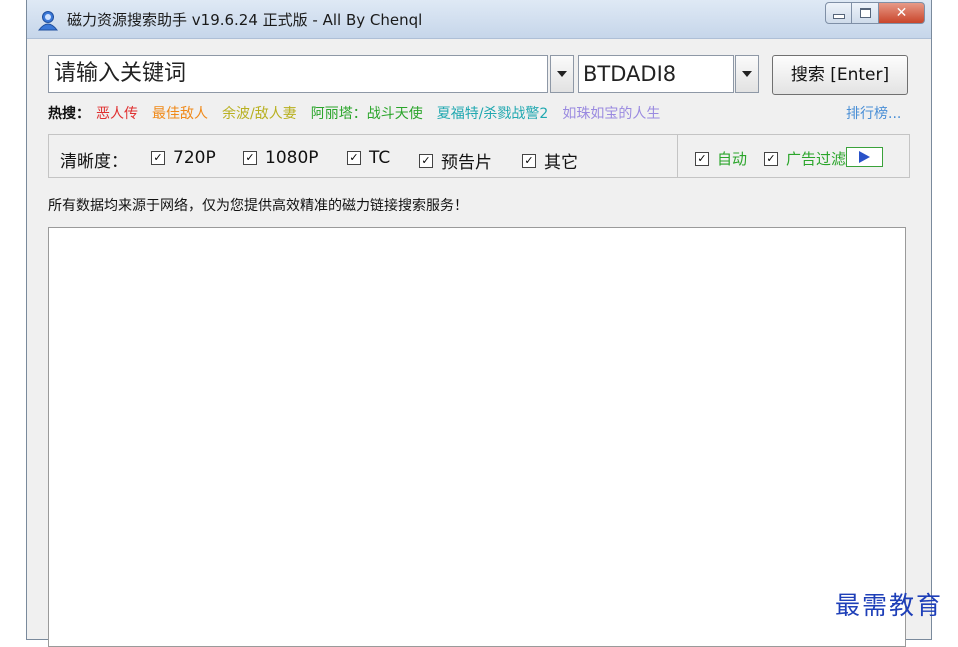  Describe the element at coordinates (245, 20) in the screenshot. I see `window-title: 磁力资源搜索助手 v19.6.24 正式版 - All By Chenql` at that location.